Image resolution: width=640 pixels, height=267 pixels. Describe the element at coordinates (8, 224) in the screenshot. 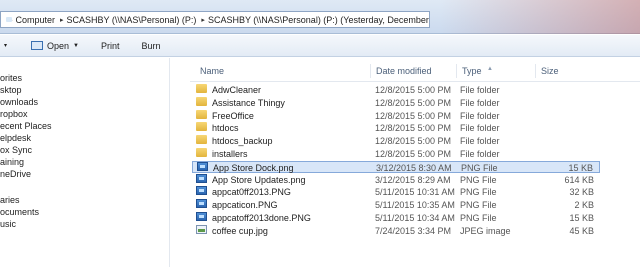

I see `nav-item-music: usic` at that location.